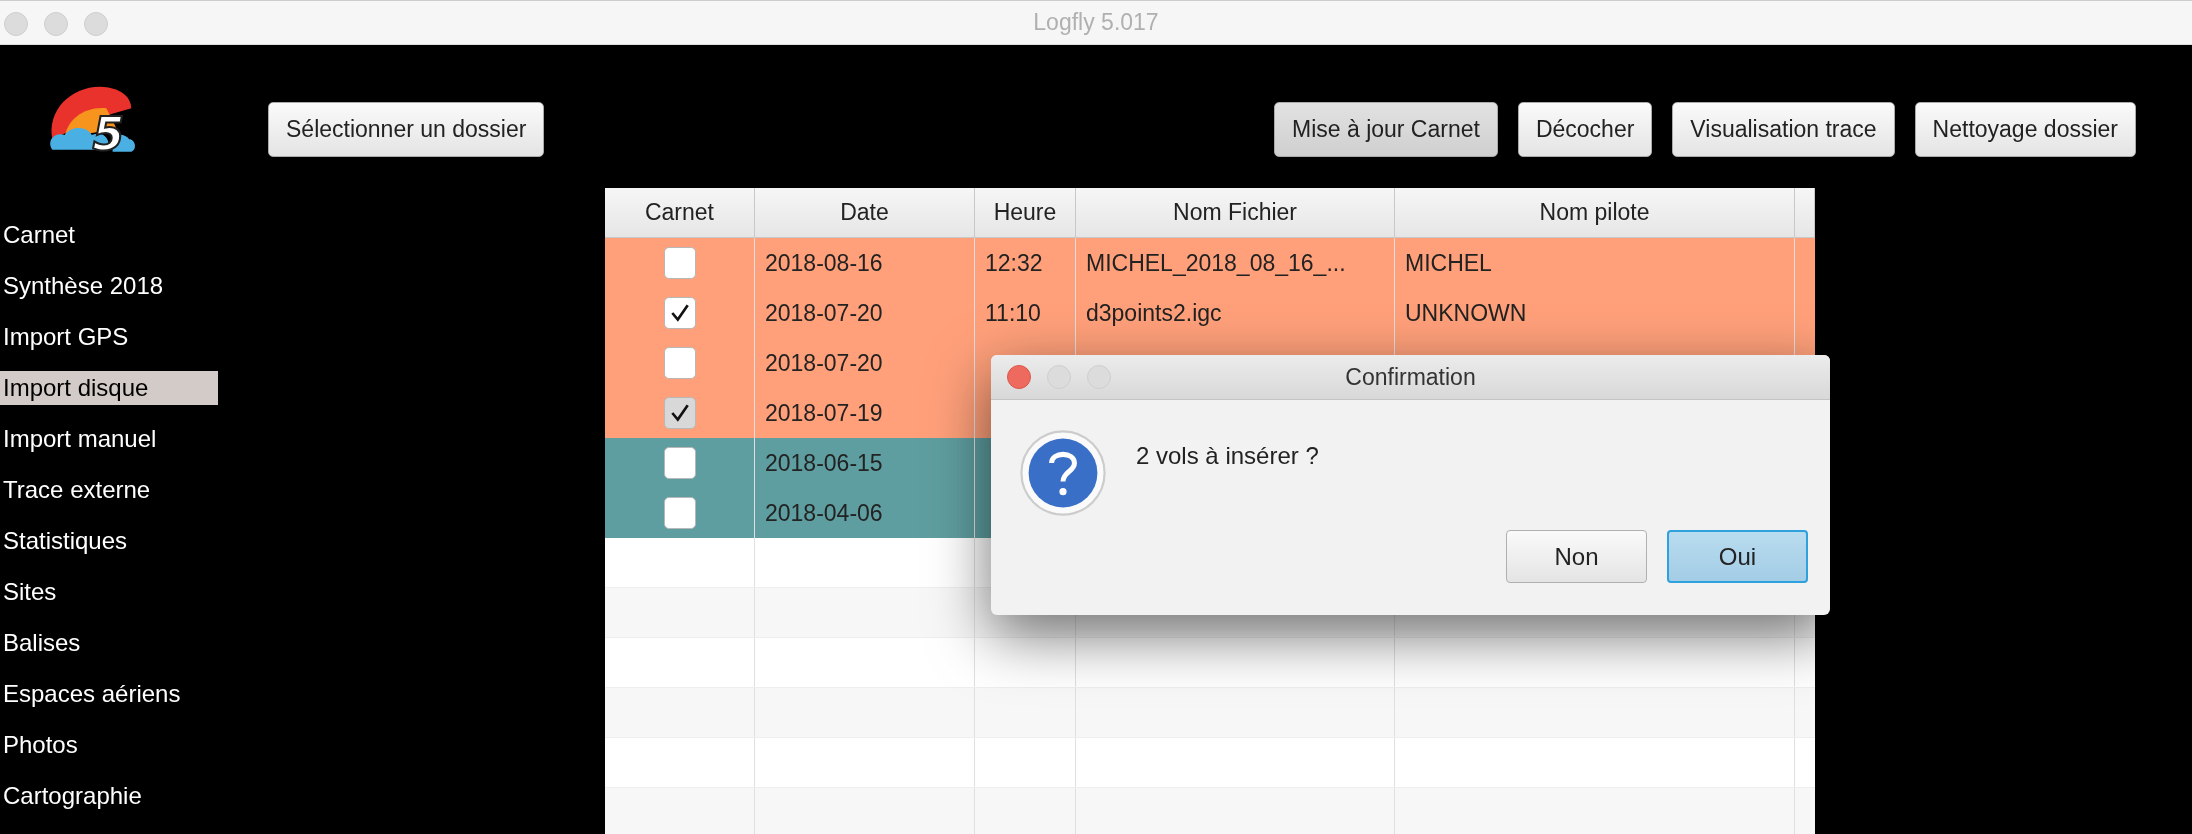  I want to click on table-cell: MICHEL, so click(1448, 263).